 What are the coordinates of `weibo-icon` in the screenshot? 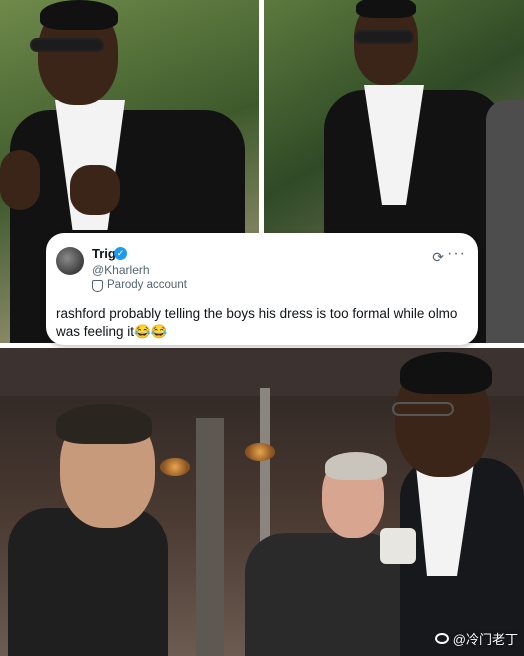 It's located at (441, 638).